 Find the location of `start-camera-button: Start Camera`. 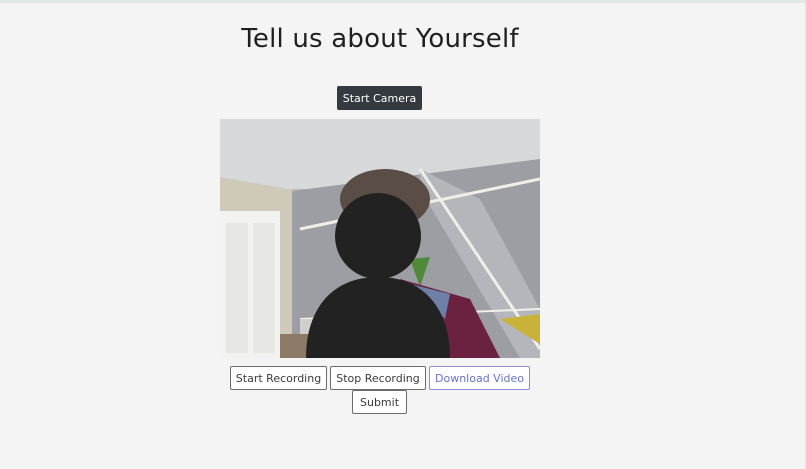

start-camera-button: Start Camera is located at coordinates (379, 98).